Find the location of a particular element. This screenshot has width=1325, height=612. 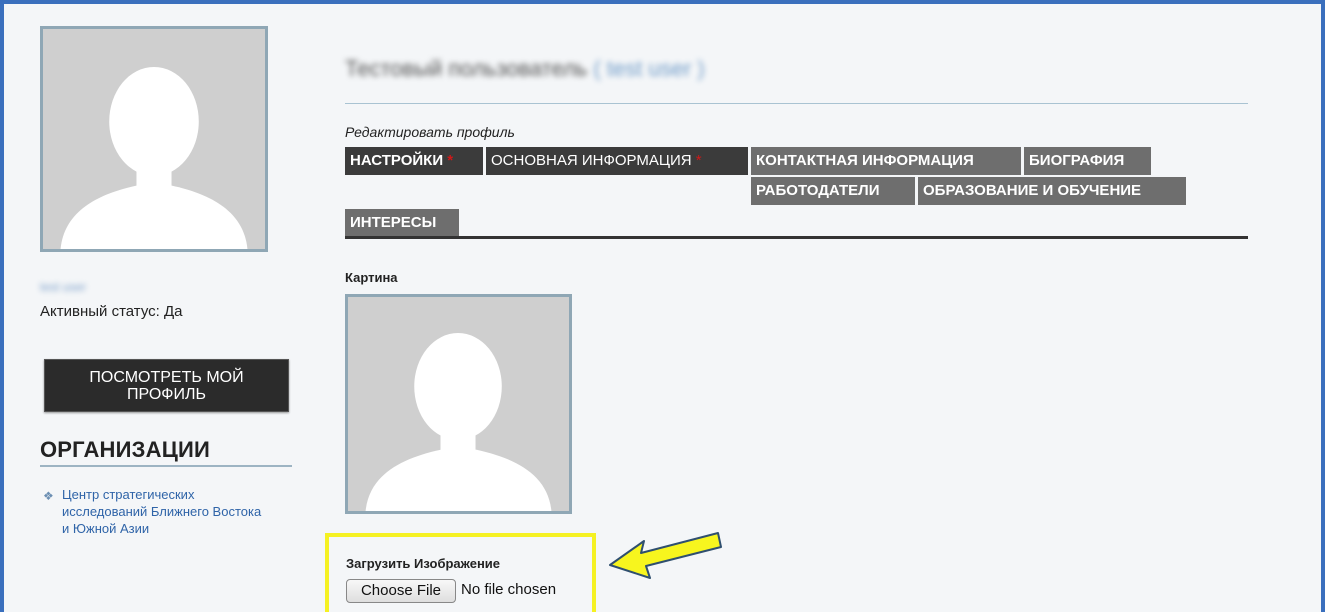

yellow-arrow-icon is located at coordinates (665, 555).